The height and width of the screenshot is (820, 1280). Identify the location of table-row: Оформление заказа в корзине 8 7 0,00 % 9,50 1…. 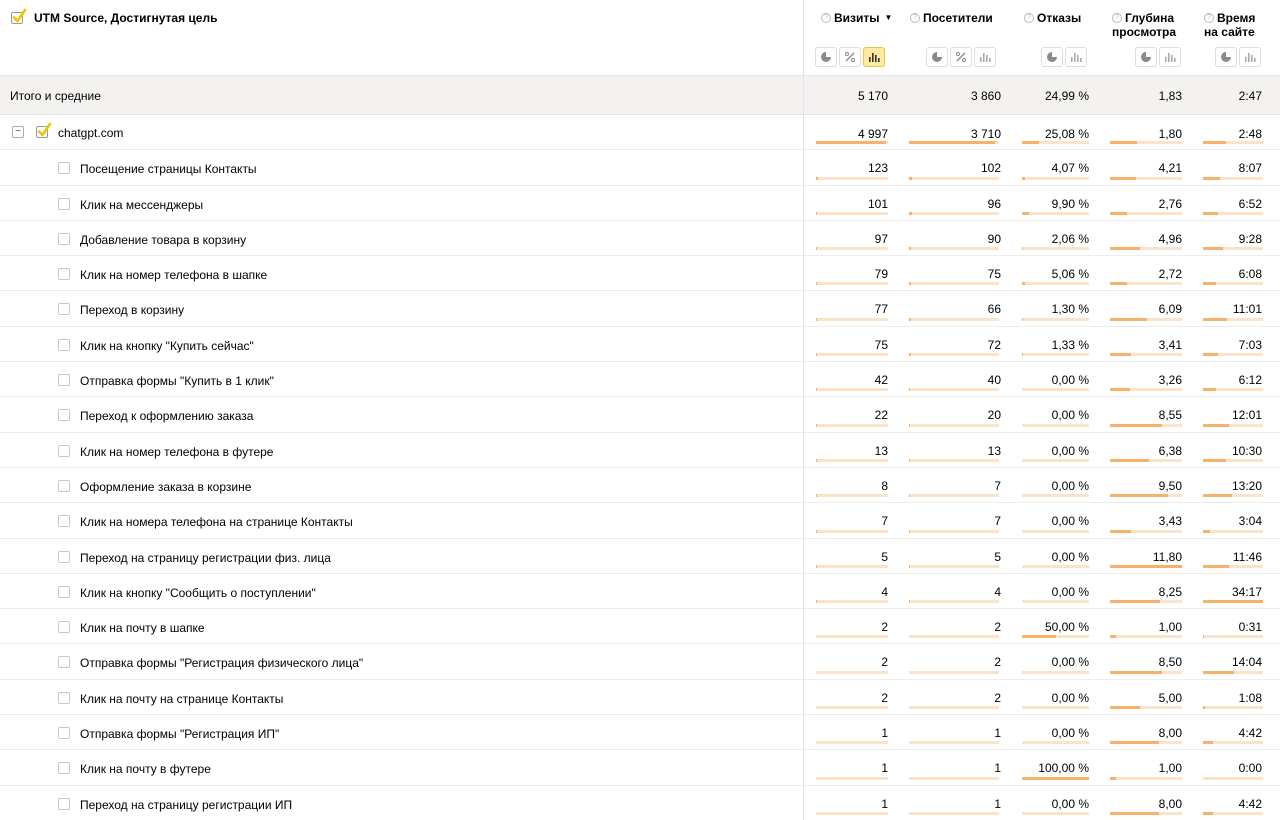
(640, 485).